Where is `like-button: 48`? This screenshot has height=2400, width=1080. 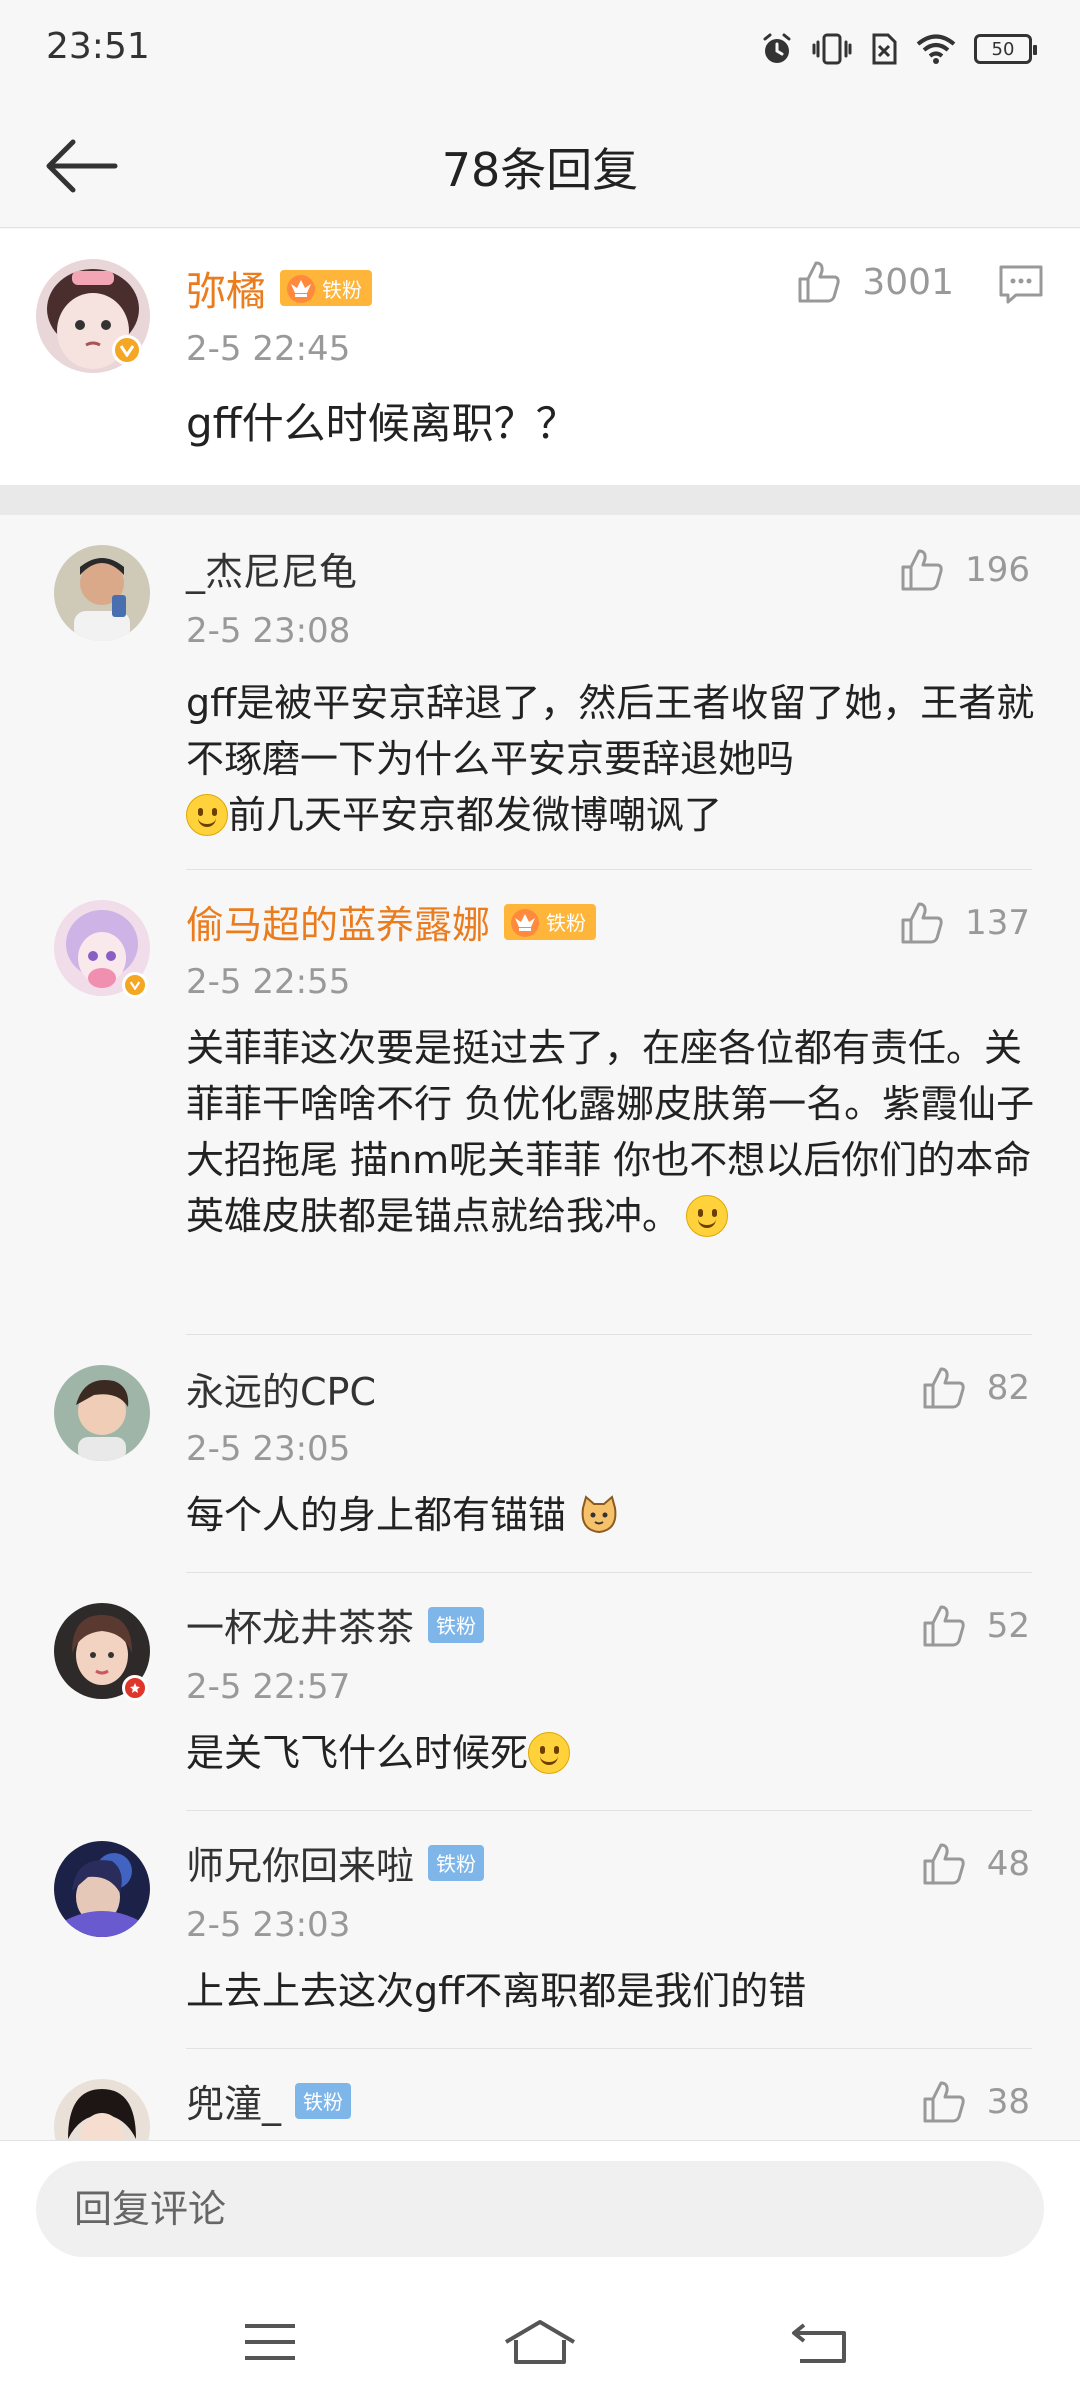
like-button: 48 is located at coordinates (975, 1864).